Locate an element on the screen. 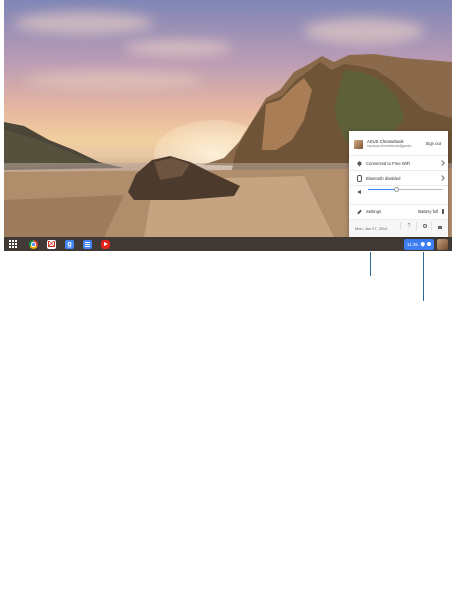  settings-row: Settings Battery full is located at coordinates (398, 211).